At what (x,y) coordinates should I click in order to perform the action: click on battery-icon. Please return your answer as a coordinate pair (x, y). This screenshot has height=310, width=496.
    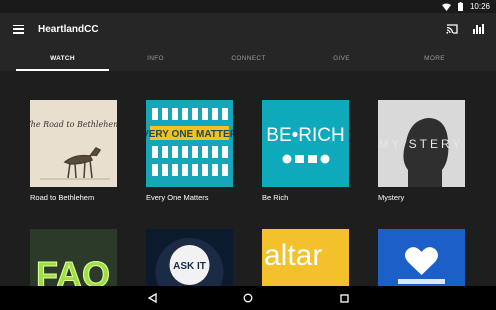
    Looking at the image, I should click on (460, 6).